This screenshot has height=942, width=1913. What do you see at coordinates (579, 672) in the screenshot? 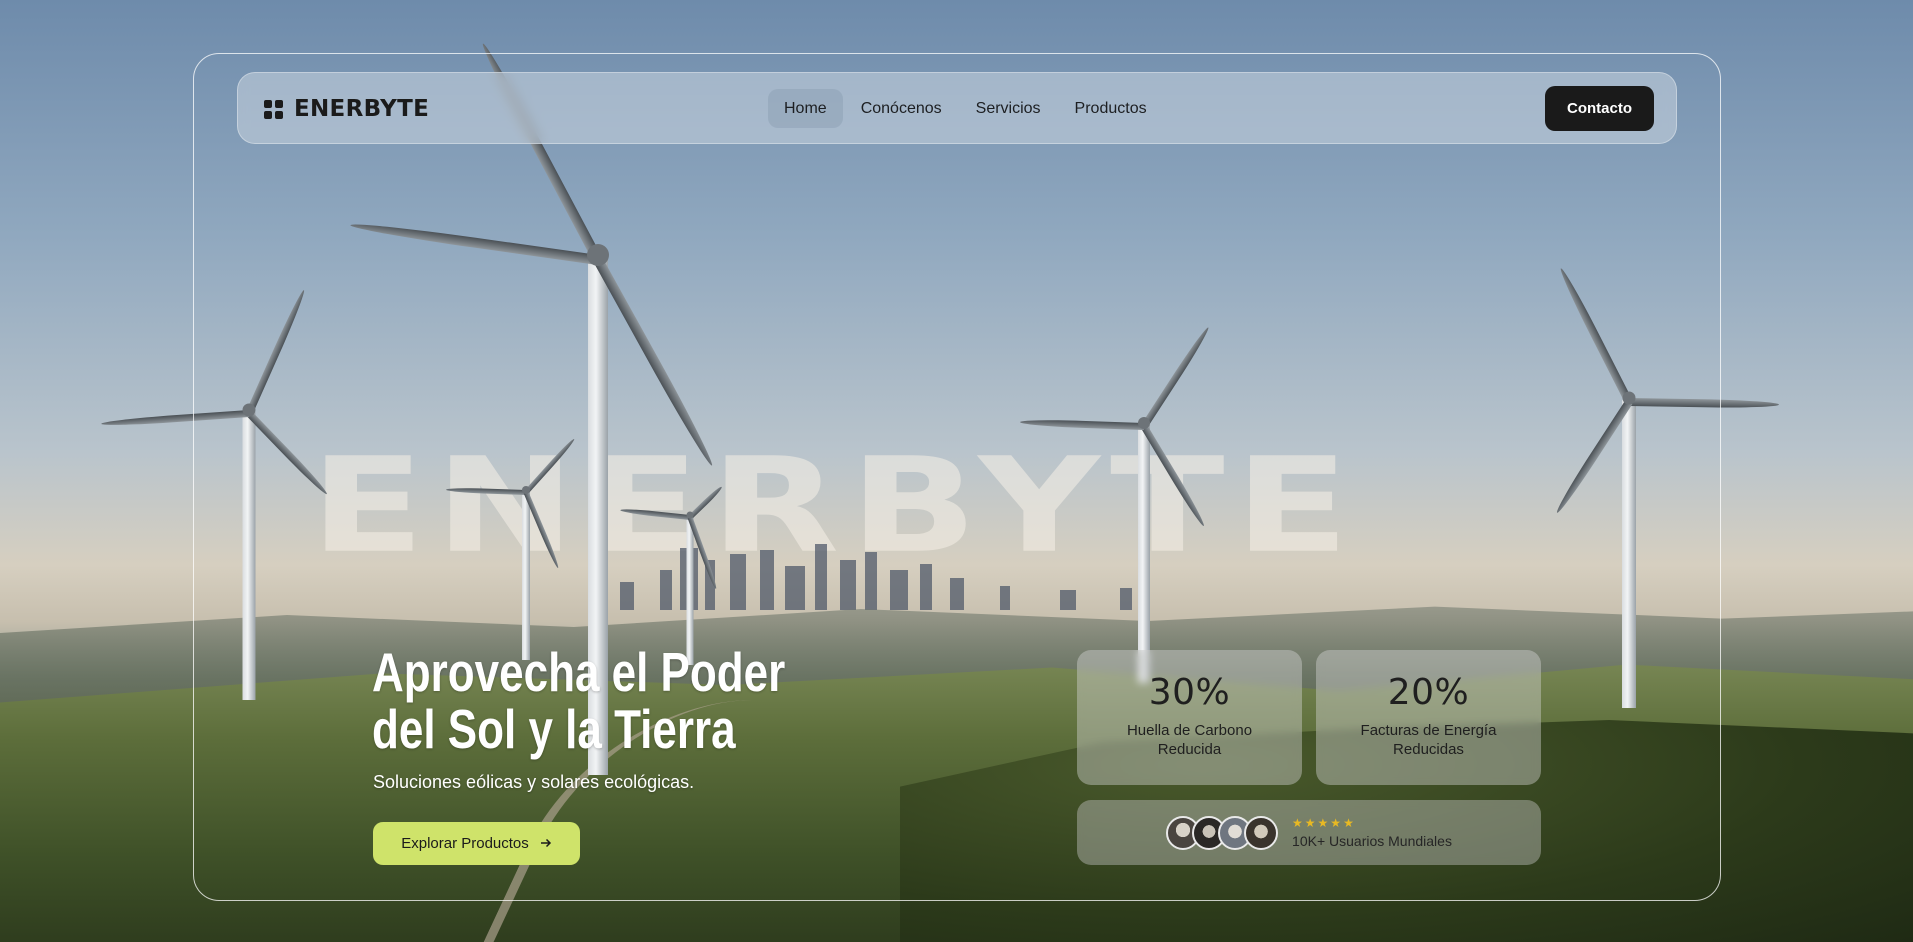
I see `hero-title-line-1: Aprovecha el Poder` at bounding box center [579, 672].